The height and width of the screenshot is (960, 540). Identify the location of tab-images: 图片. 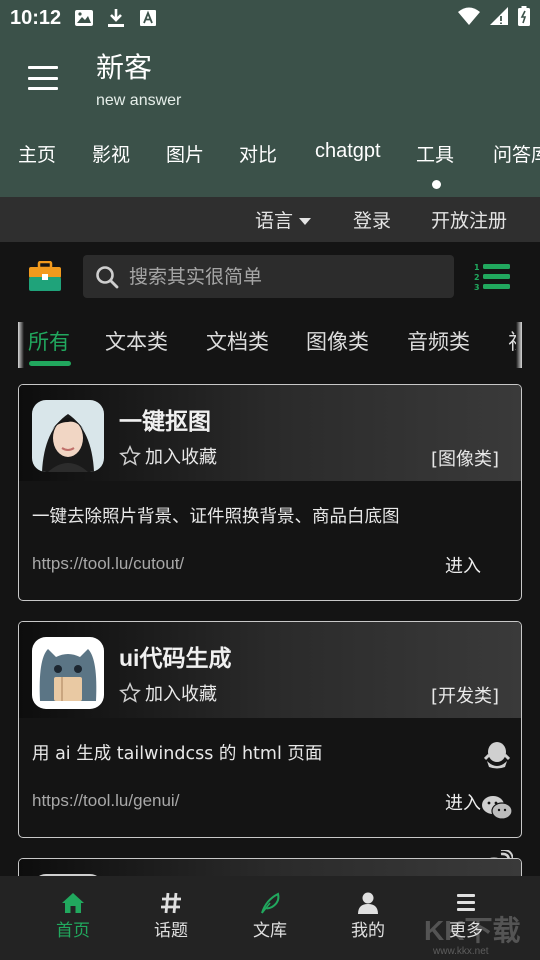
(185, 153).